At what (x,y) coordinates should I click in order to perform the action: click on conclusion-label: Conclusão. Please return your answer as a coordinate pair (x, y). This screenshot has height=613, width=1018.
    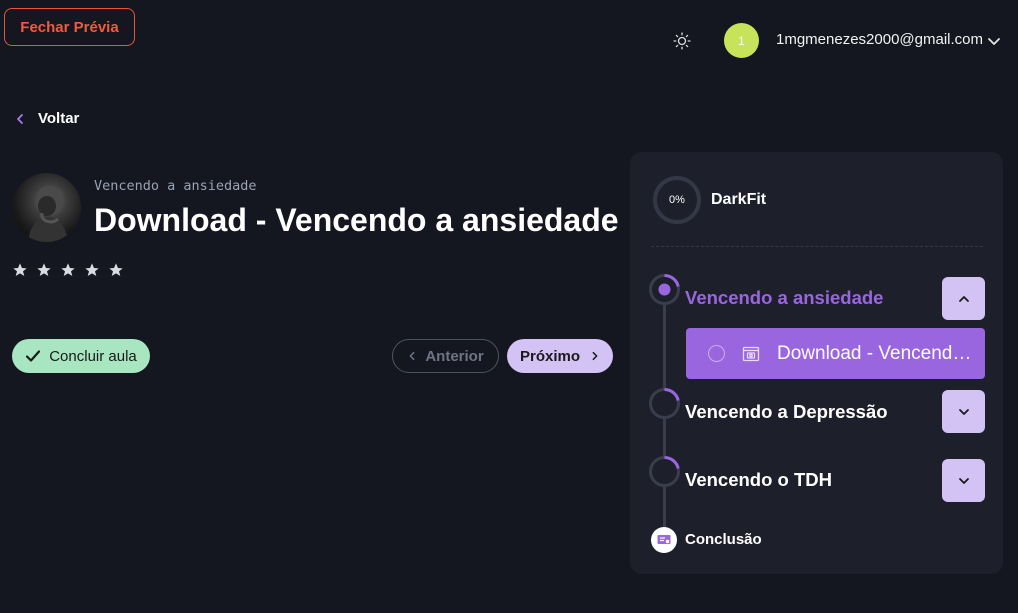
    Looking at the image, I should click on (723, 539).